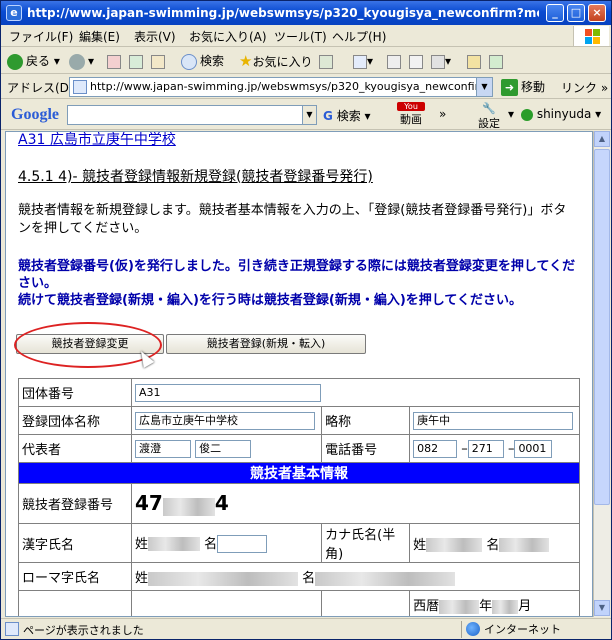 The width and height of the screenshot is (612, 640). Describe the element at coordinates (533, 448) in the screenshot. I see `phone-field-3: 0001` at that location.